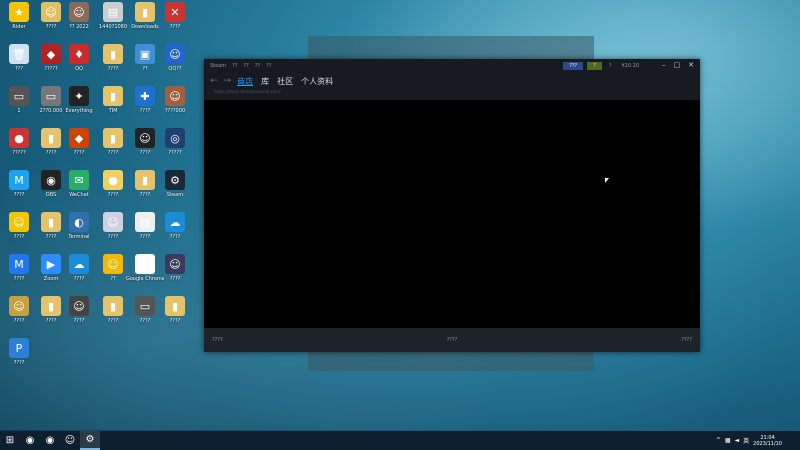 This screenshot has height=450, width=800. Describe the element at coordinates (10, 440) in the screenshot. I see `taskbar-start-button: ⊞` at that location.